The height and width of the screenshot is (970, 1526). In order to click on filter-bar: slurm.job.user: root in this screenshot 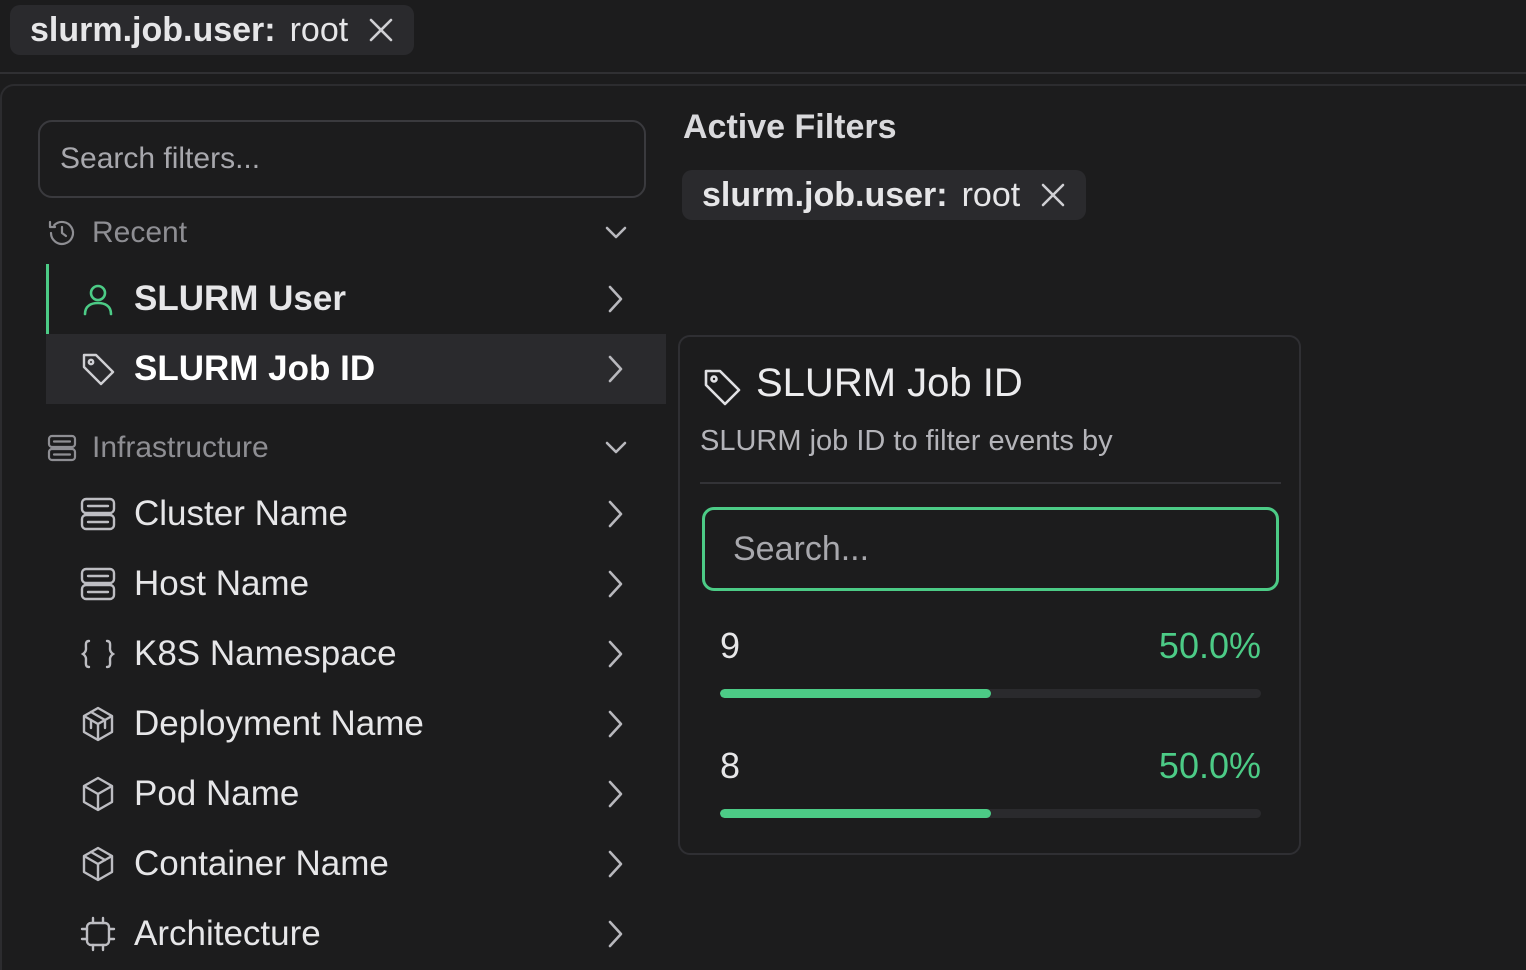, I will do `click(763, 36)`.